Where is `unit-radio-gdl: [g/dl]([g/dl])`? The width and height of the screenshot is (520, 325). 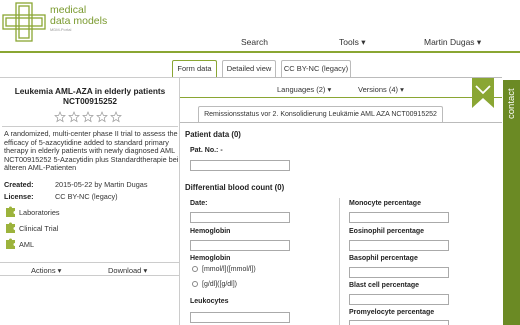
unit-radio-gdl: [g/dl]([g/dl]) is located at coordinates (214, 284).